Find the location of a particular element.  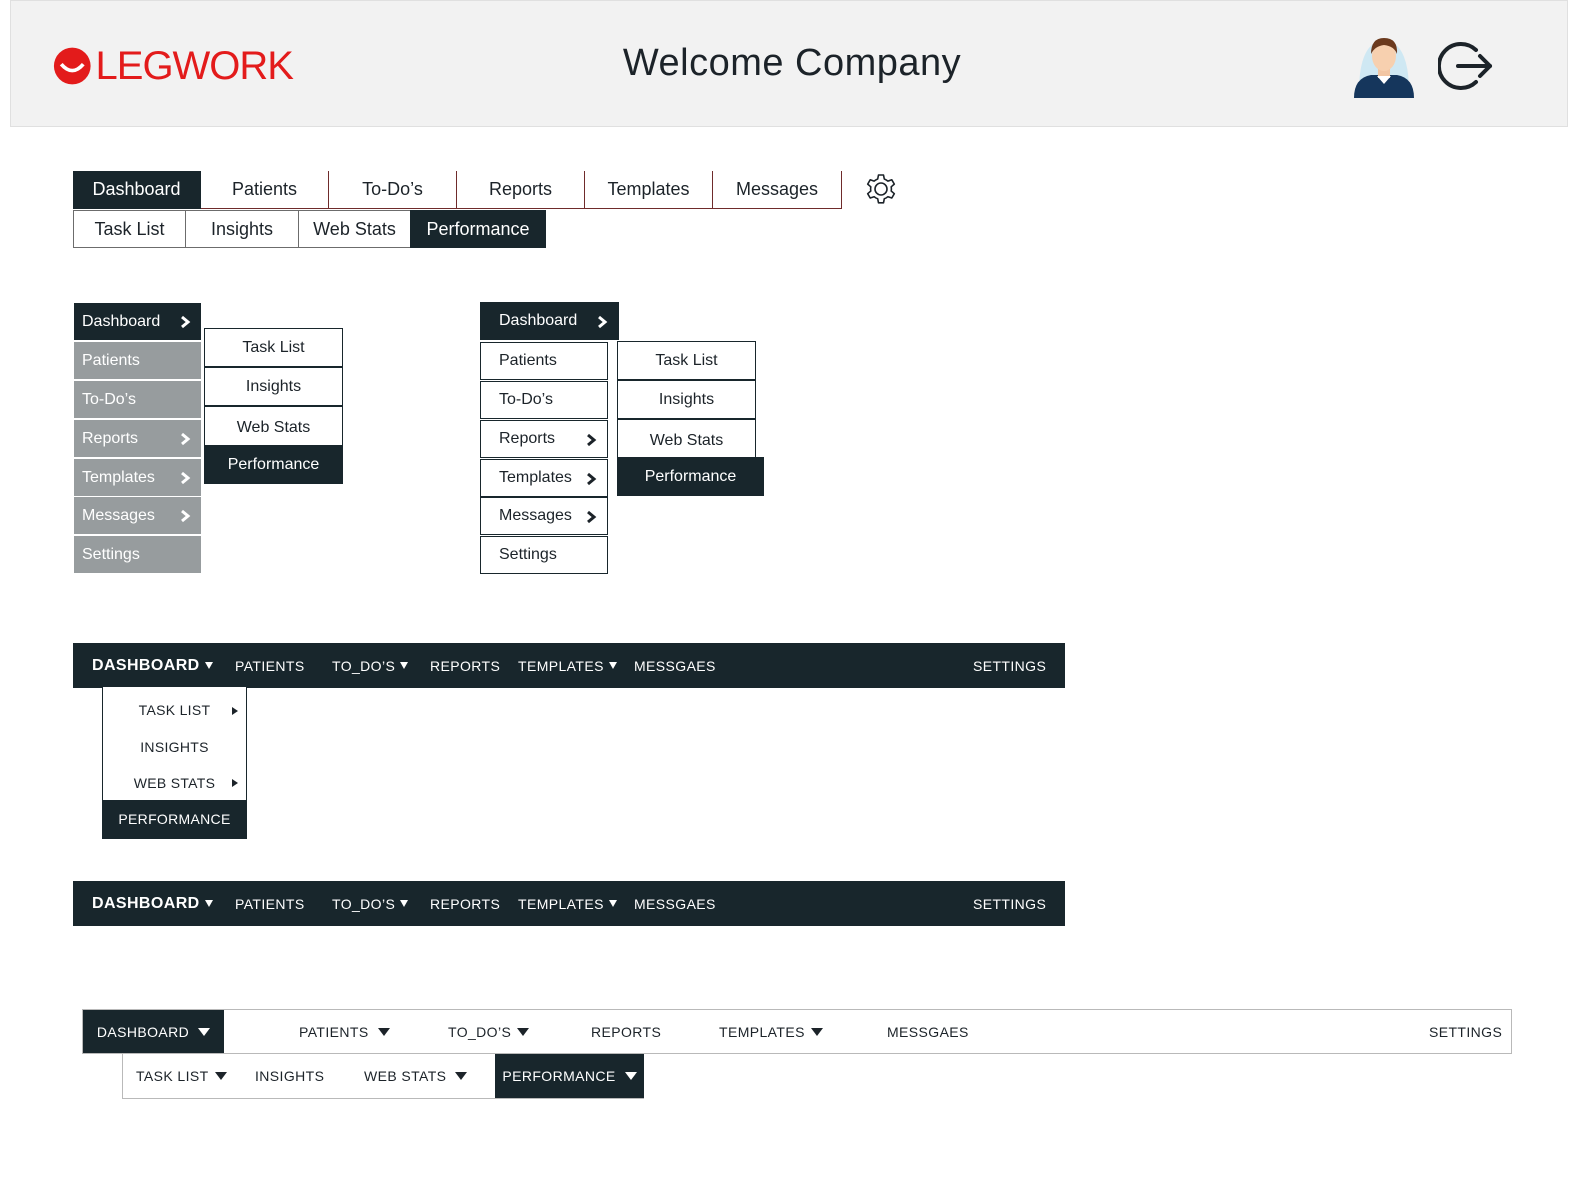

dropdown-label: INSIGHTS is located at coordinates (174, 746).